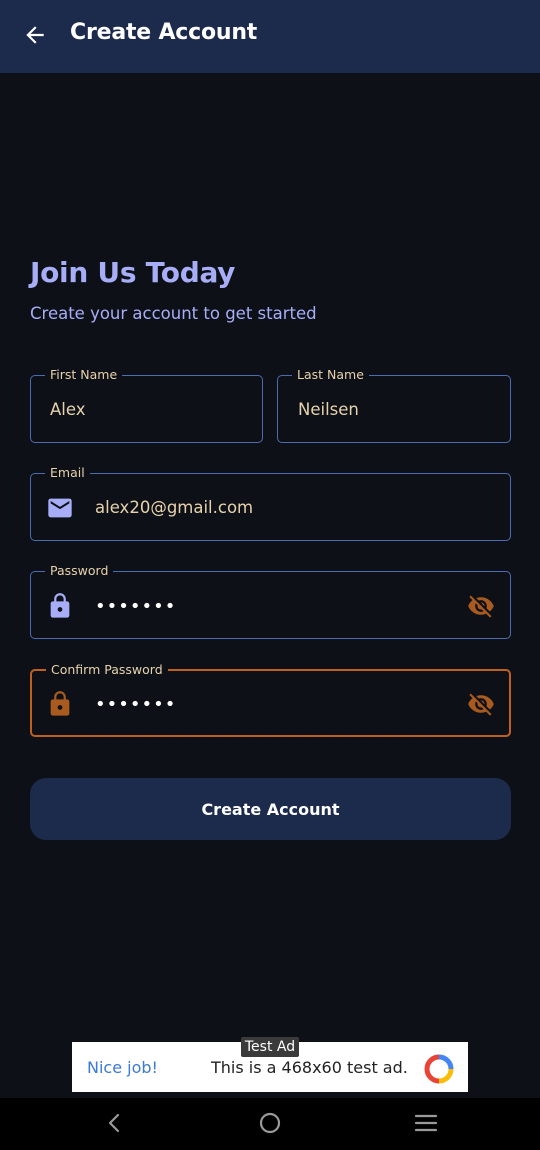  Describe the element at coordinates (270, 699) in the screenshot. I see `confirm-password-field: Confirm Password •••••••` at that location.